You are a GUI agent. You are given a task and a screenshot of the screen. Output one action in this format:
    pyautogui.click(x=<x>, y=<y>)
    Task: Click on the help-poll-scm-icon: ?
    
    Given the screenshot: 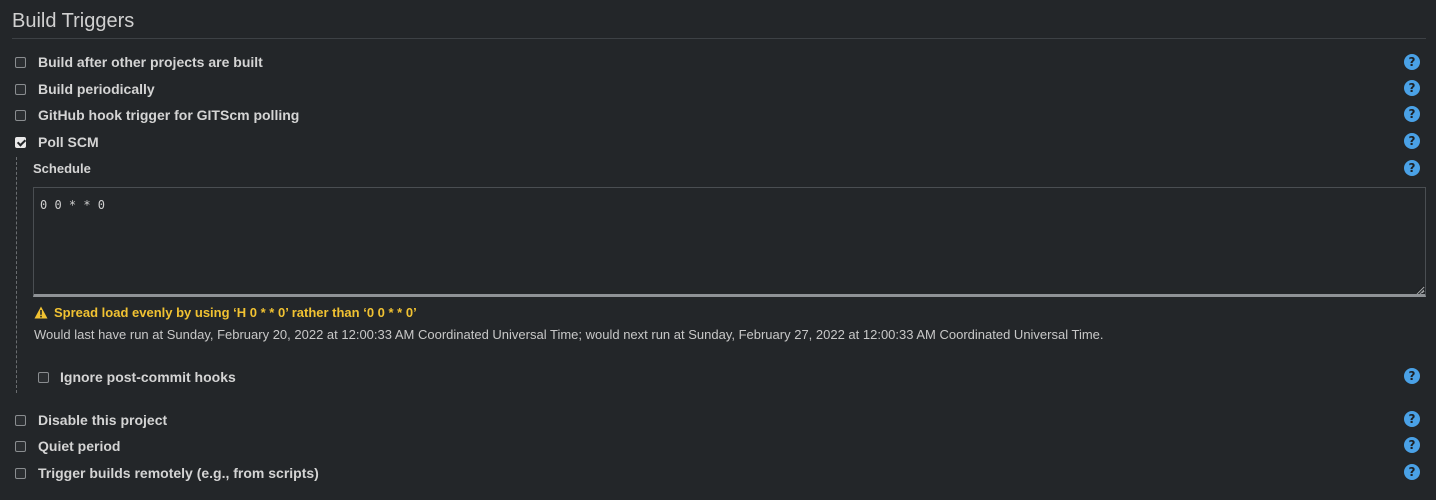 What is the action you would take?
    pyautogui.click(x=1412, y=141)
    